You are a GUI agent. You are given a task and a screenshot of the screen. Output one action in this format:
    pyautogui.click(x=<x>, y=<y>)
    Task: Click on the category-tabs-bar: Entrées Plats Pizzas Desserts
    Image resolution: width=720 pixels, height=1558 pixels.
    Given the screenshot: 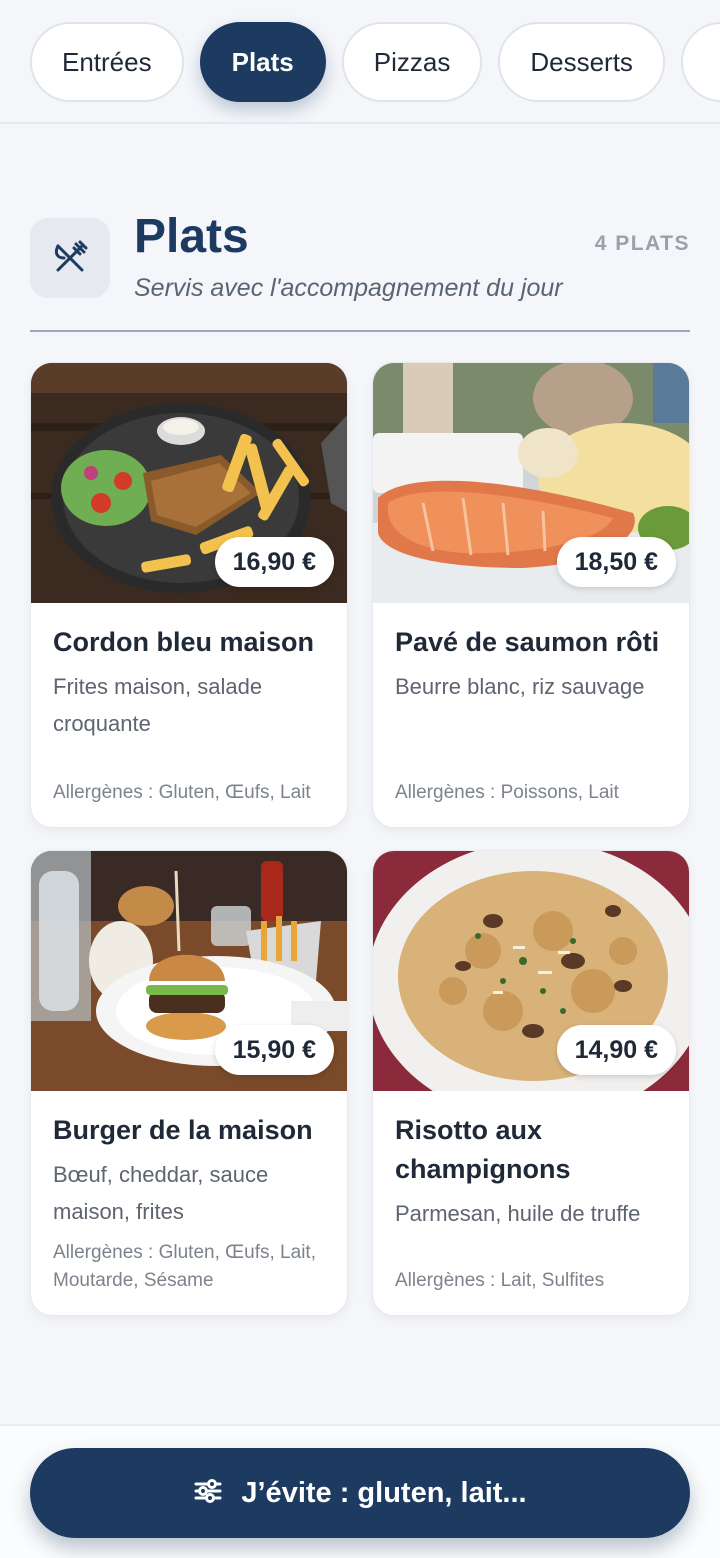 What is the action you would take?
    pyautogui.click(x=360, y=62)
    